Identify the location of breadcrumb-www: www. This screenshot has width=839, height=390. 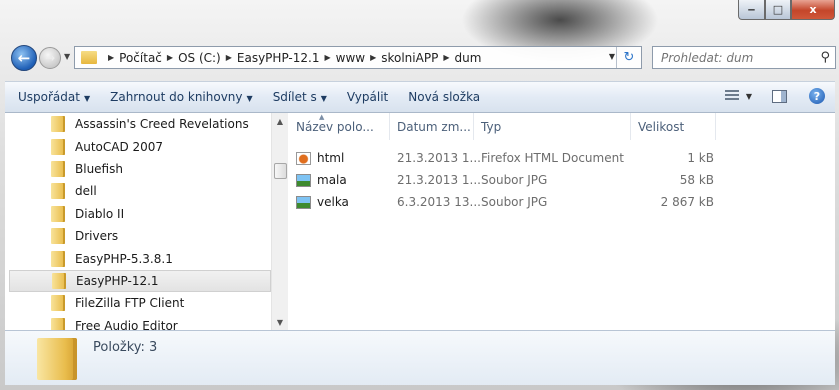
(350, 58).